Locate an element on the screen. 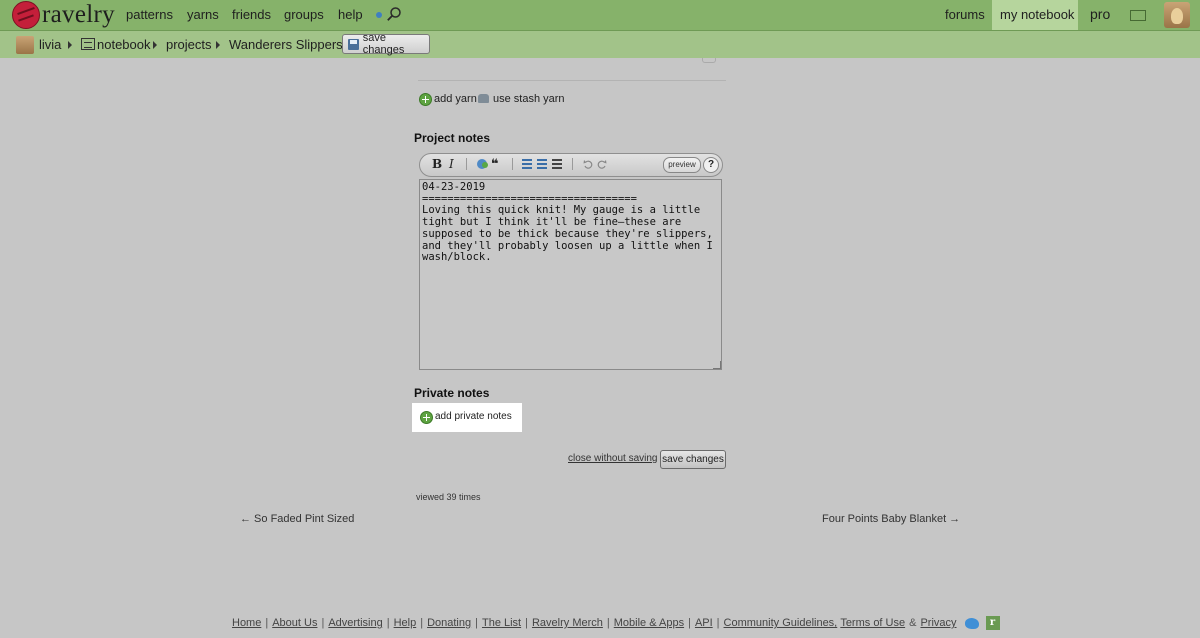 The image size is (1200, 638). footer-link-home: Home is located at coordinates (246, 623).